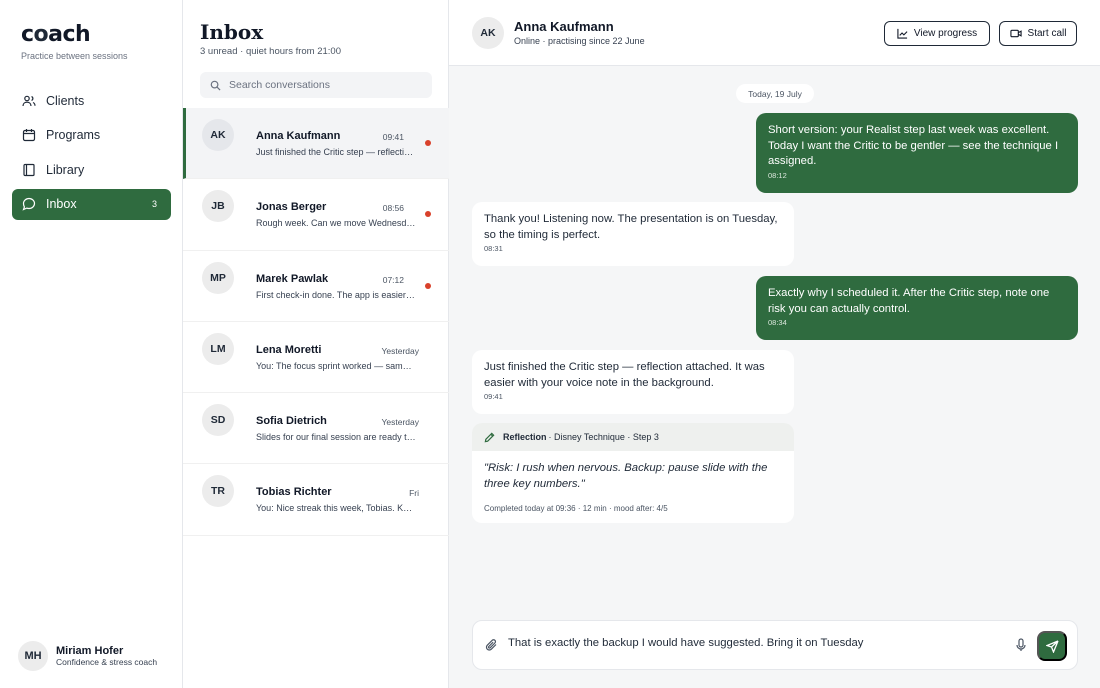 This screenshot has width=1100, height=688. I want to click on inbox-subtitle: 3 unread · quiet hours from 21:00, so click(271, 51).